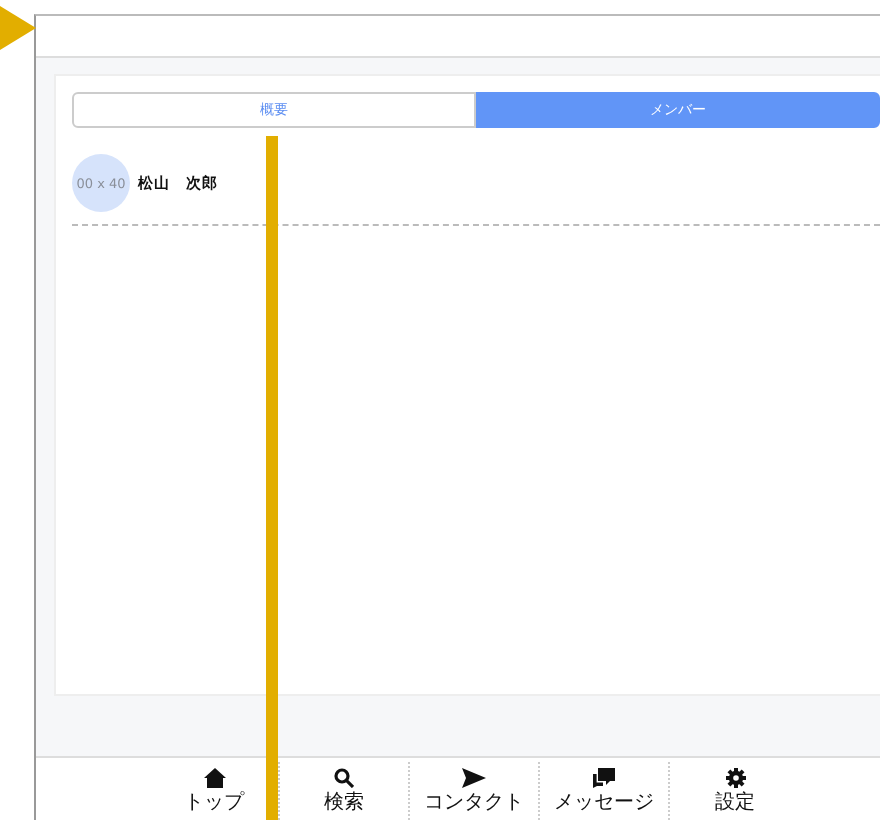  What do you see at coordinates (18, 28) in the screenshot?
I see `annotation-arrow` at bounding box center [18, 28].